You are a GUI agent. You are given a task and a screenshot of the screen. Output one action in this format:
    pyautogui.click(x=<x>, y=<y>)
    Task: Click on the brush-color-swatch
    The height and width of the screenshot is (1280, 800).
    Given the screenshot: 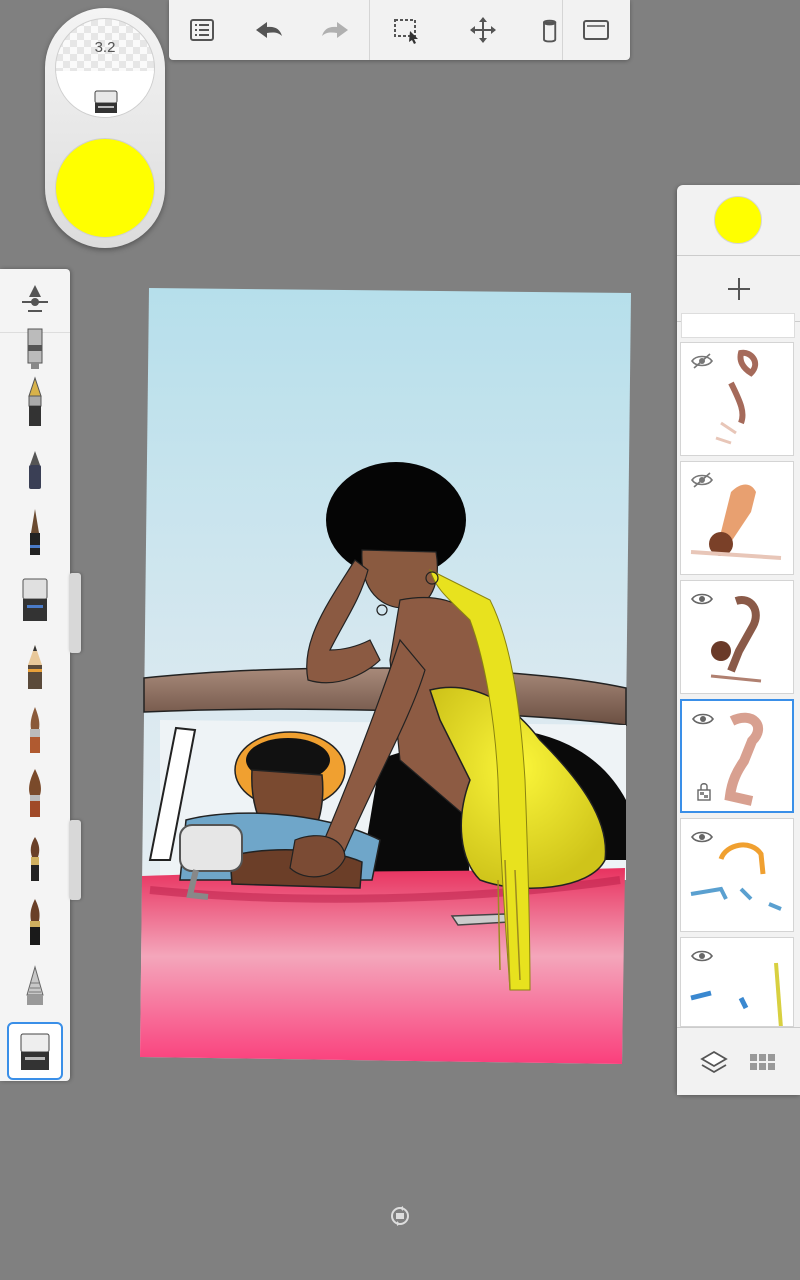 What is the action you would take?
    pyautogui.click(x=105, y=188)
    